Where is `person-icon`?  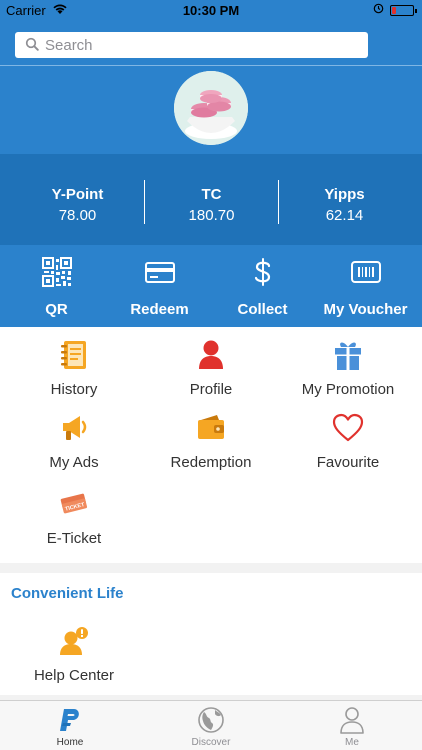
person-icon is located at coordinates (211, 355).